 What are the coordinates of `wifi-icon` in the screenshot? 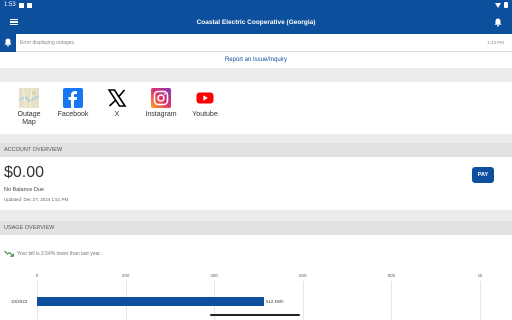 It's located at (498, 5).